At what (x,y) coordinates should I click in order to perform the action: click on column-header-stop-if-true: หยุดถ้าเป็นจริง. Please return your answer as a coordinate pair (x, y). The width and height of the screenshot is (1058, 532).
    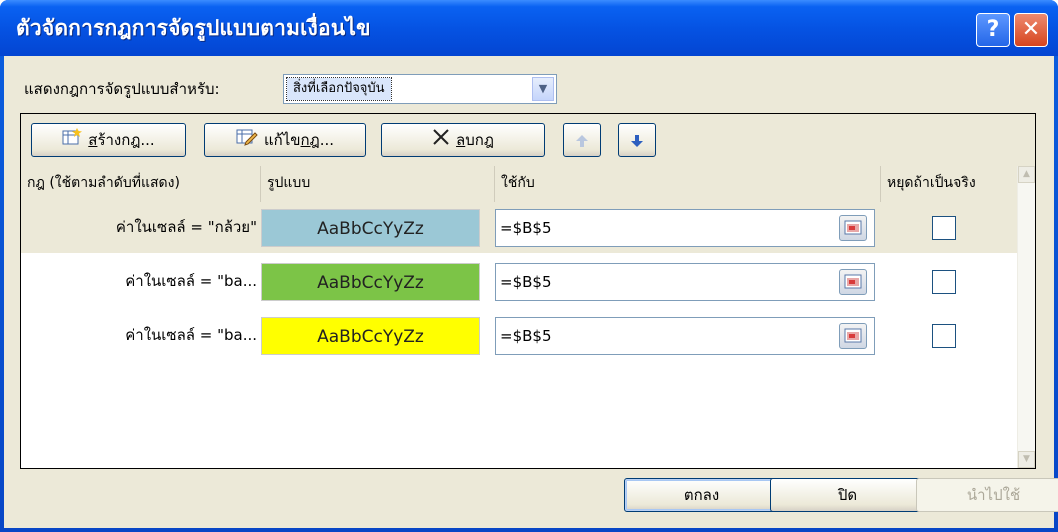
    Looking at the image, I should click on (931, 183).